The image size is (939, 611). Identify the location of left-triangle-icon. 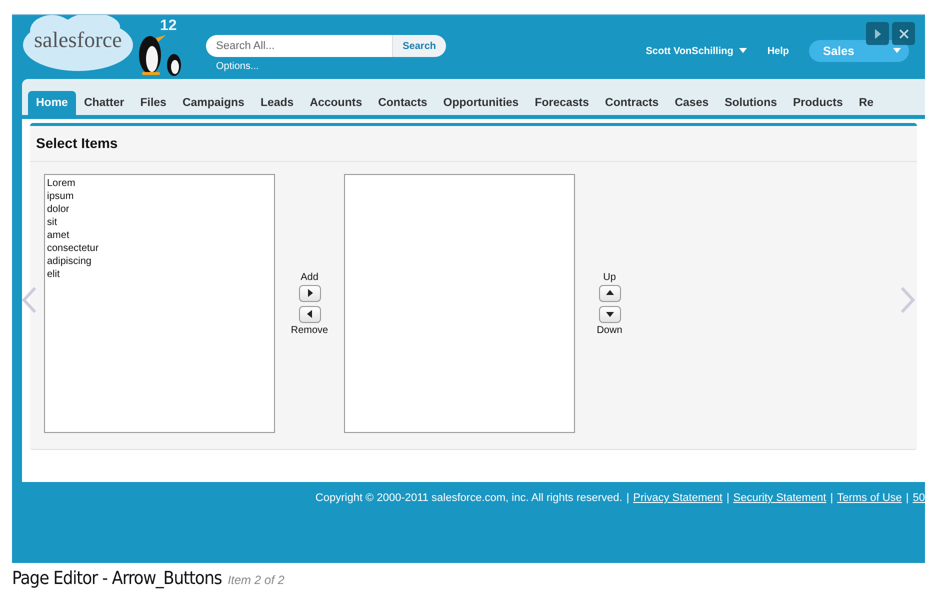
(309, 314).